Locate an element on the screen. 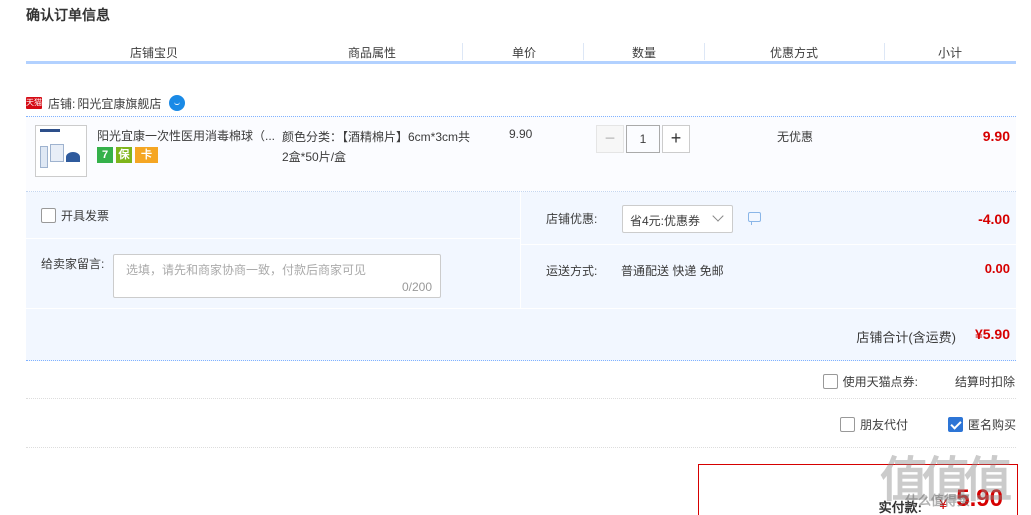  coupon-discount-value: -4.00 is located at coordinates (994, 219).